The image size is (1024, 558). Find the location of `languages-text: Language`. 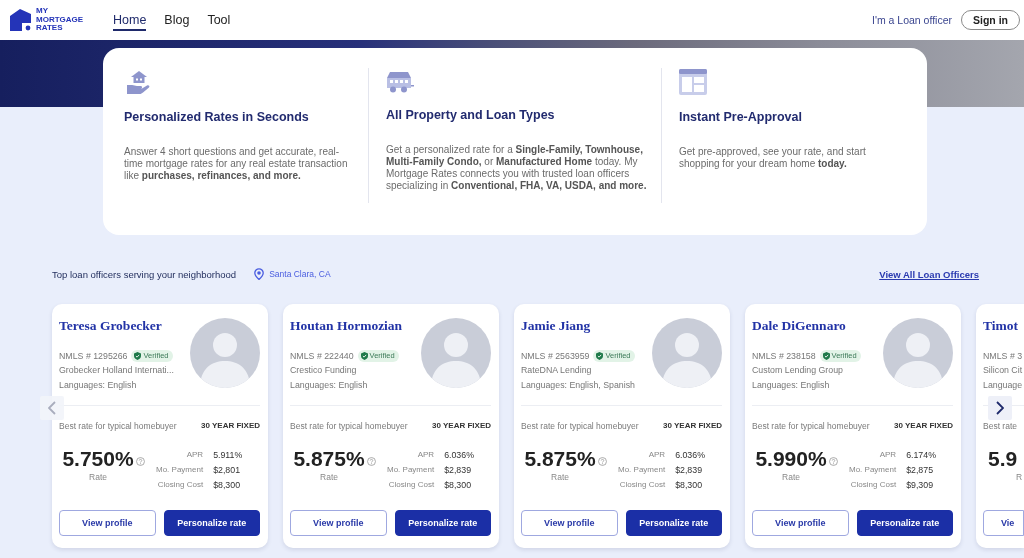

languages-text: Language is located at coordinates (1003, 385).